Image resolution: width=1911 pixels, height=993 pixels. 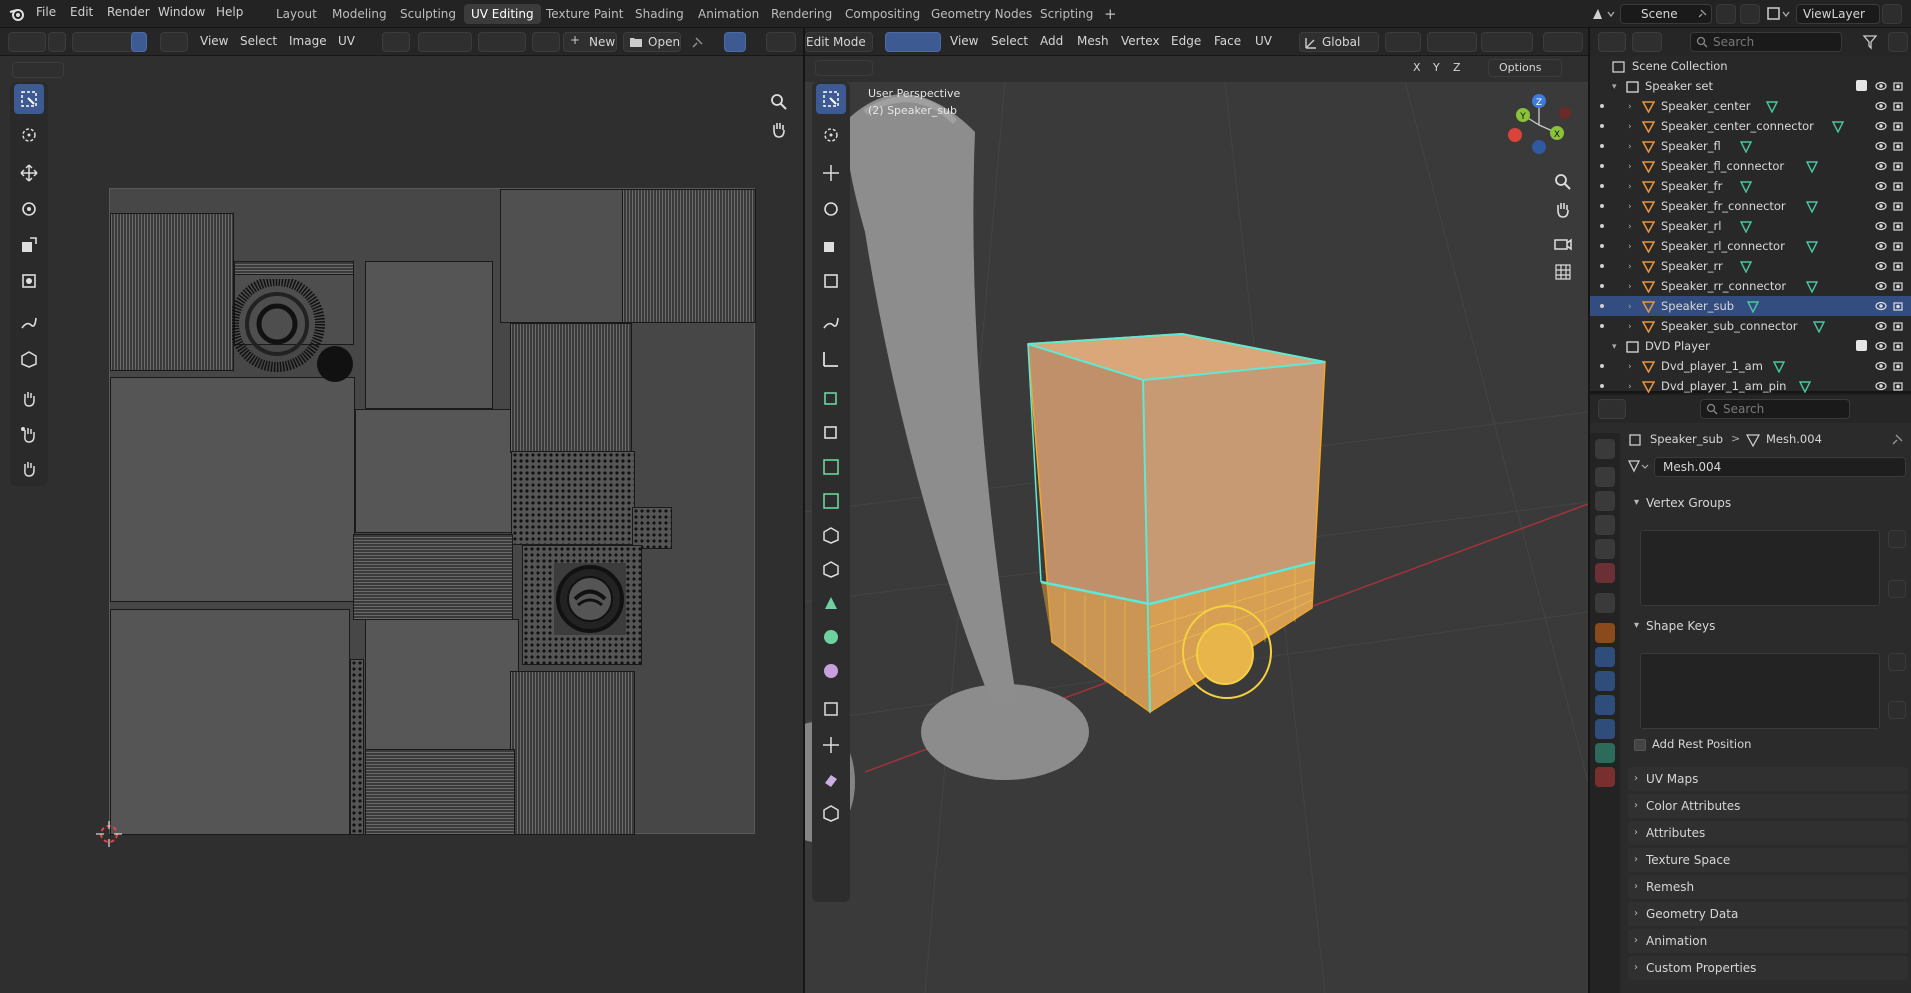 I want to click on scene-icon, so click(x=1603, y=14).